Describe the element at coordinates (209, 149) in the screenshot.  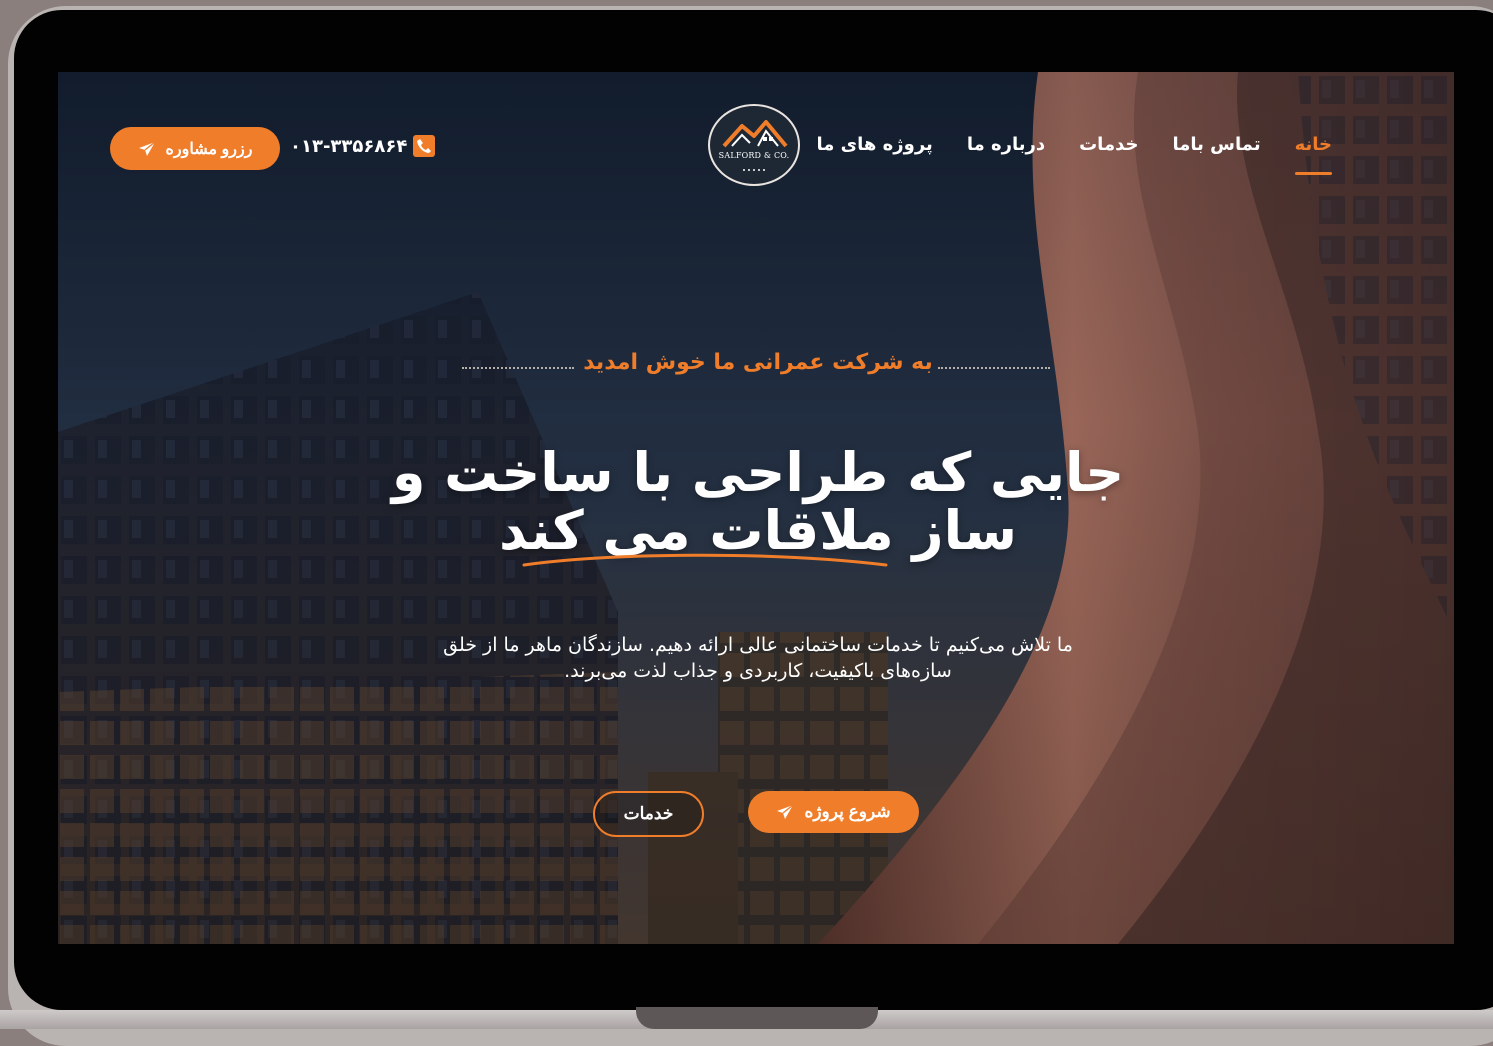
I see `book-consultation-label: رزرو مشاوره` at that location.